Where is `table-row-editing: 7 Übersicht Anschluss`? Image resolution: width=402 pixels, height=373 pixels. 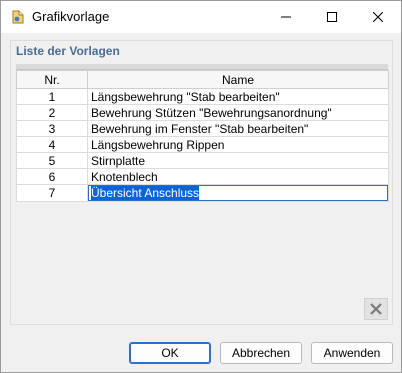
table-row-editing: 7 Übersicht Anschluss is located at coordinates (202, 193).